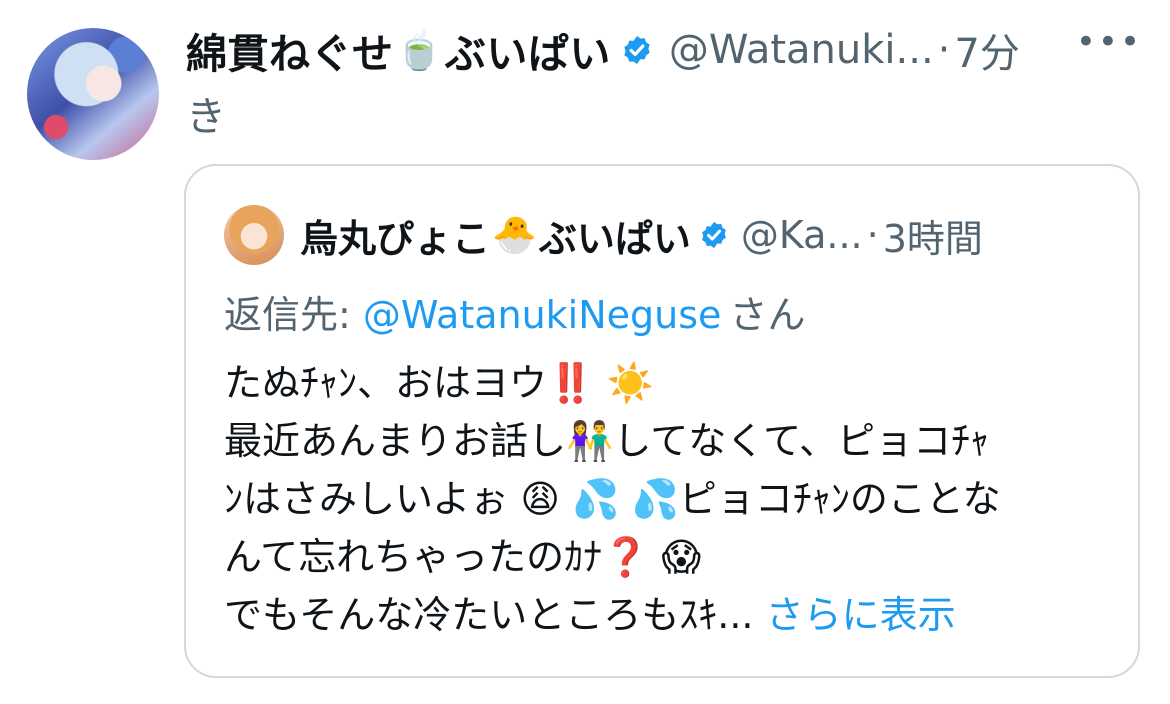  I want to click on body-text: 最近あんまりお話し, so click(395, 441).